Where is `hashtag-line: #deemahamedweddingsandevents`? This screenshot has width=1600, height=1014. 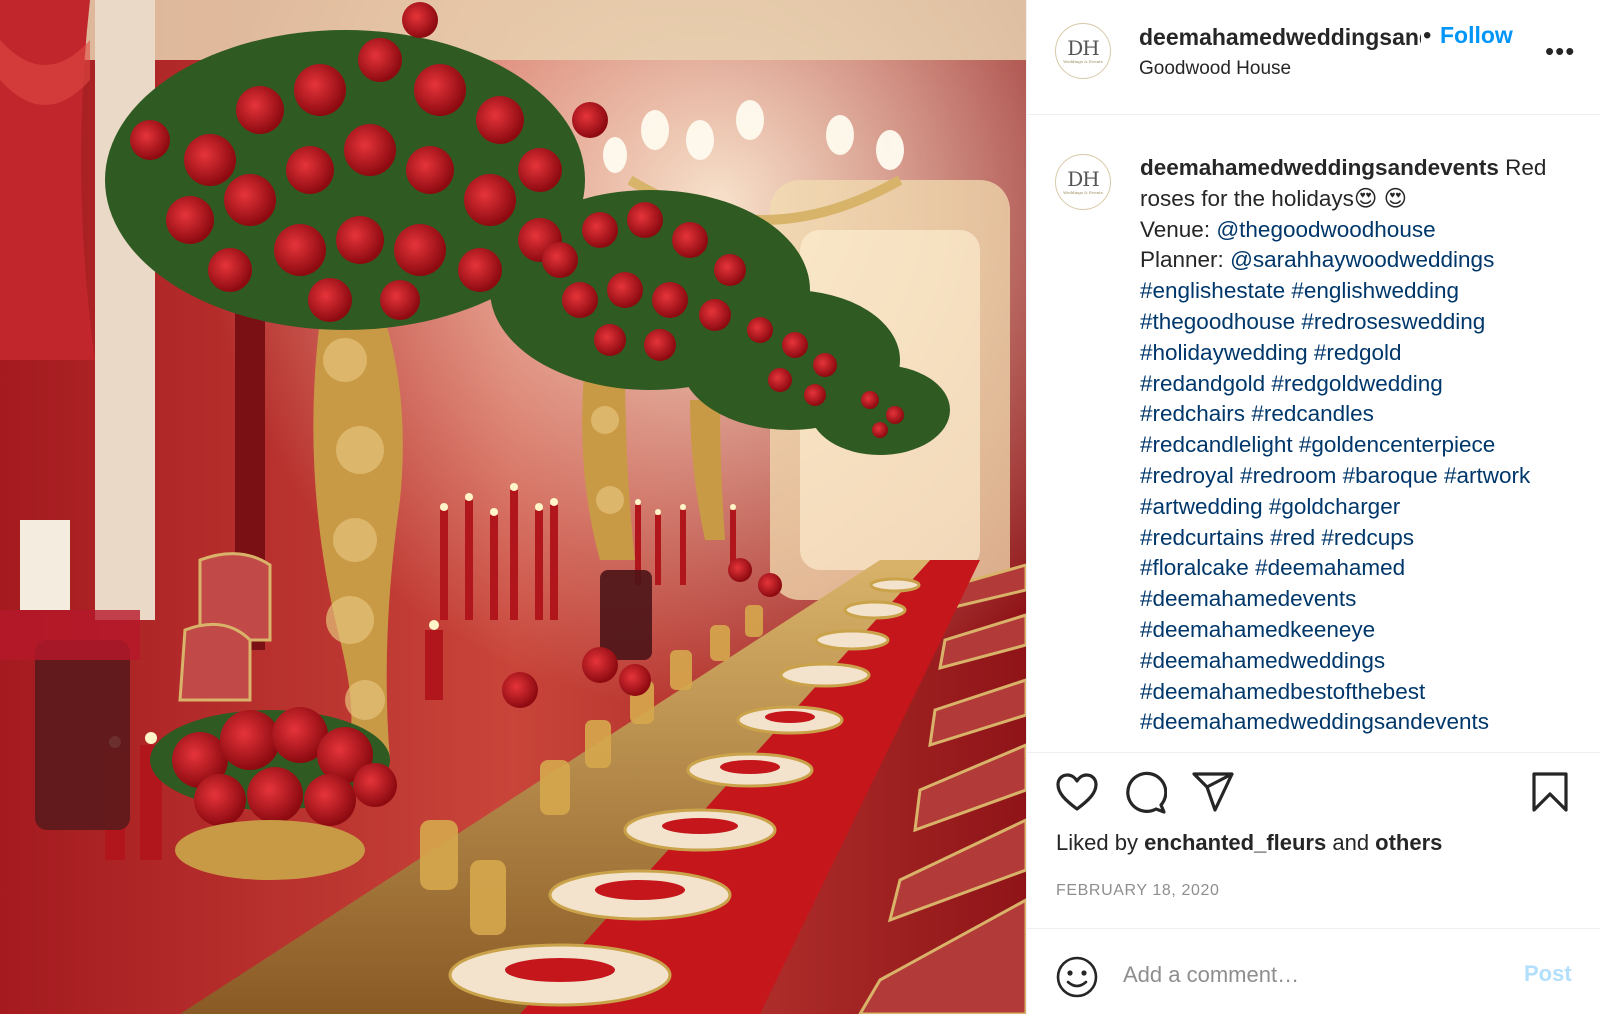
hashtag-line: #deemahamedweddingsandevents is located at coordinates (1360, 722).